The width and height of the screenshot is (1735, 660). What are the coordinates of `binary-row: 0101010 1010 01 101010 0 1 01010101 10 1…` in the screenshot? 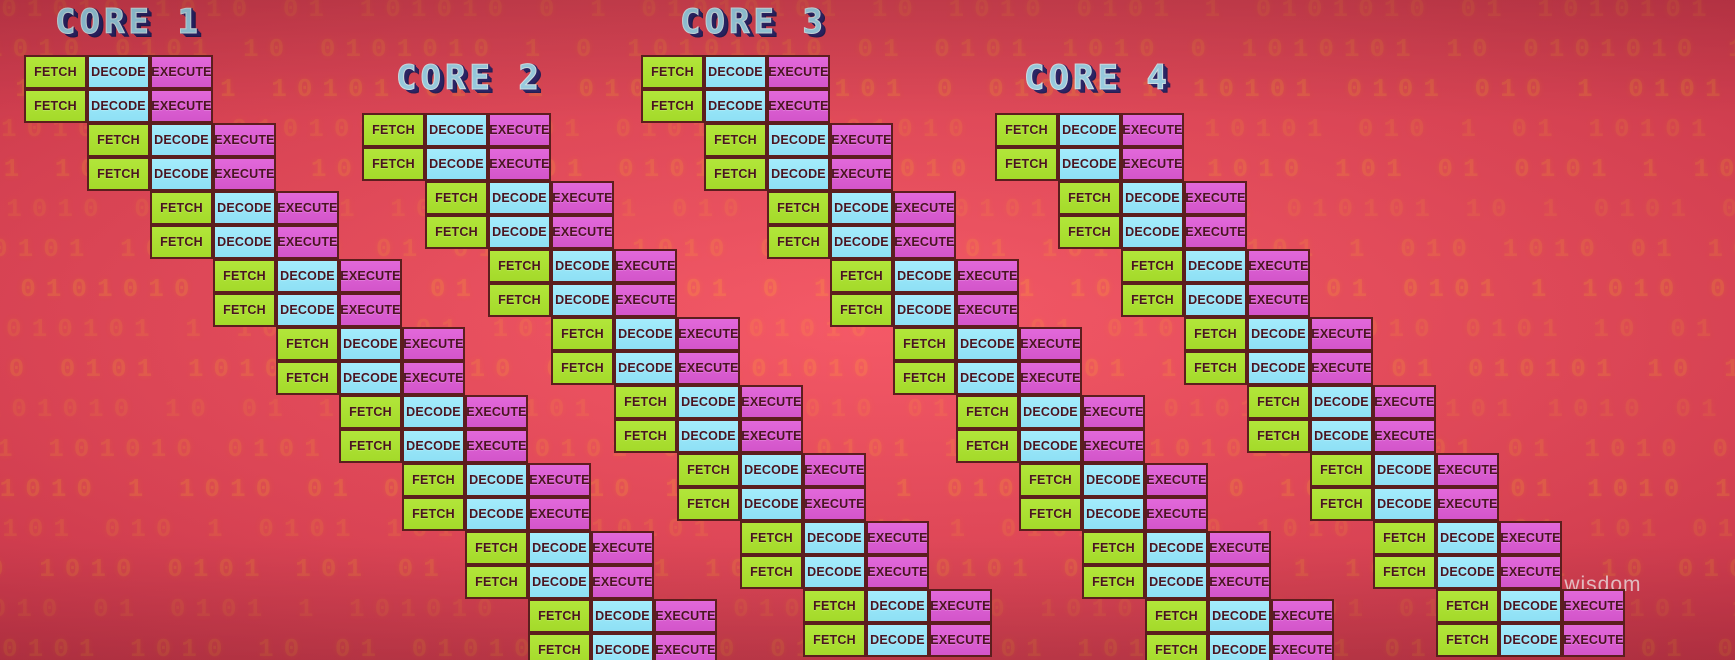 It's located at (867, 12).